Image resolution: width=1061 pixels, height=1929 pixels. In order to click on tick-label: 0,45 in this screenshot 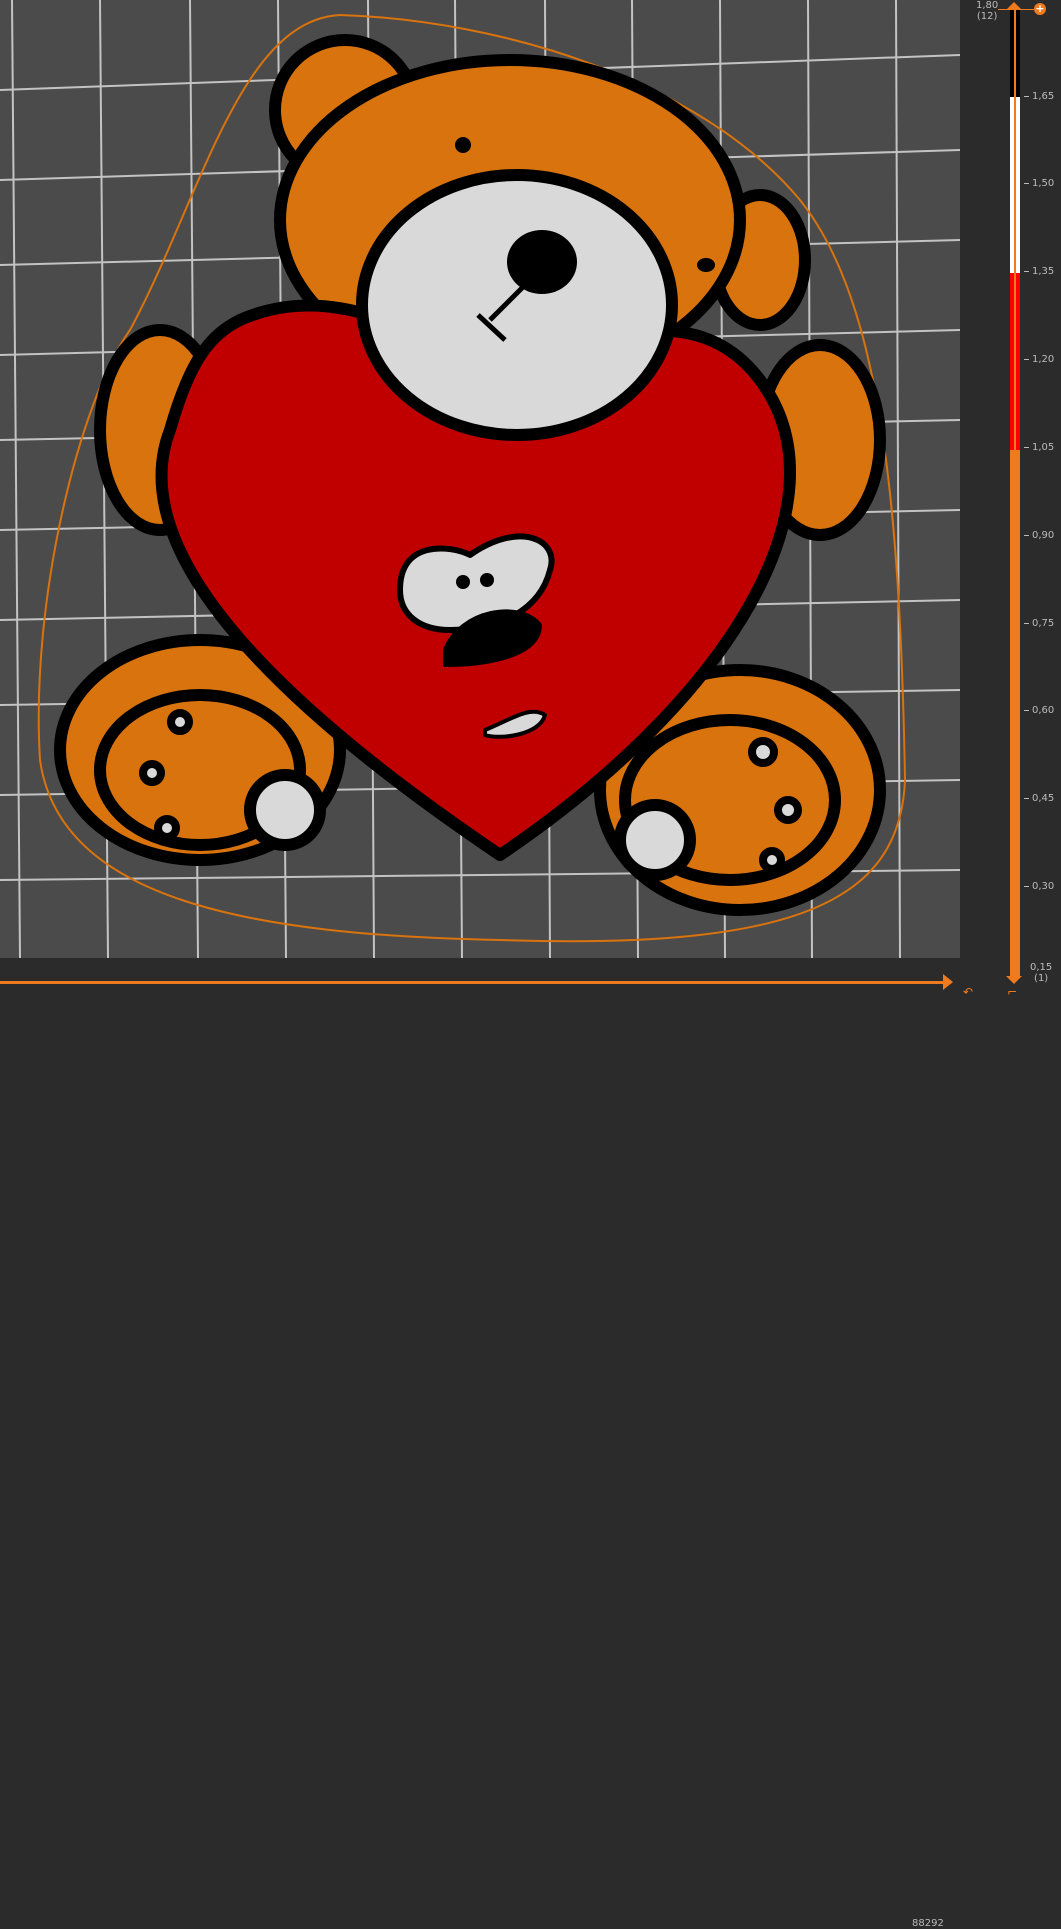, I will do `click(1039, 798)`.